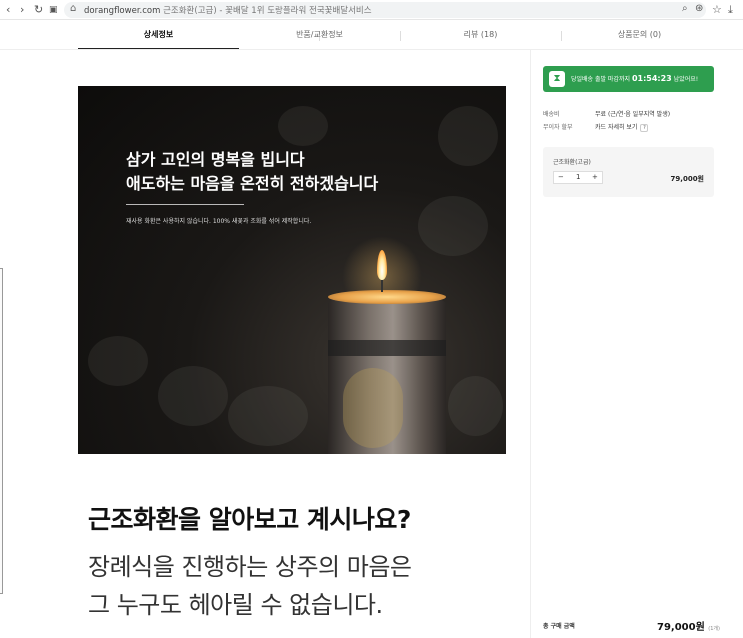 This screenshot has width=743, height=638. I want to click on quantity-stepper: − 1 +, so click(578, 177).